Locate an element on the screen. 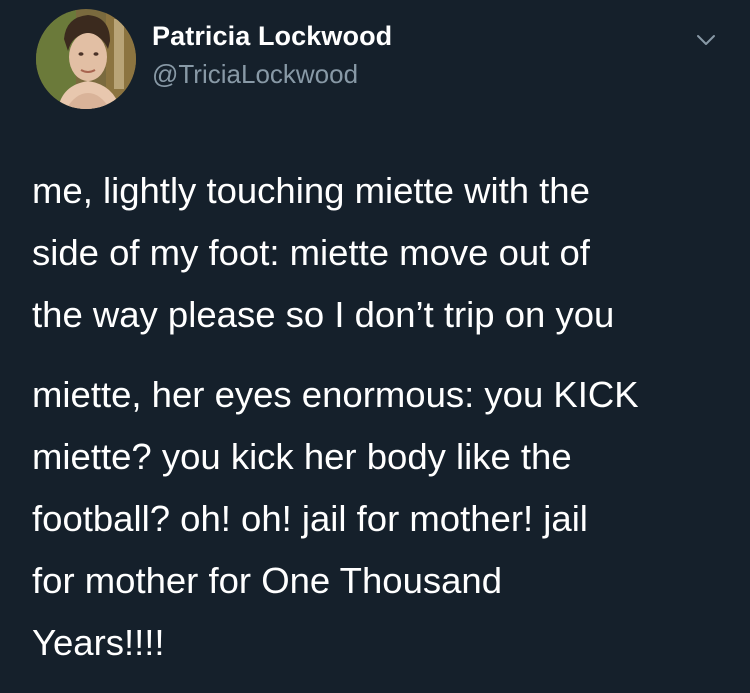 Image resolution: width=750 pixels, height=693 pixels. tweet-line: miette? you kick her body like the is located at coordinates (302, 456).